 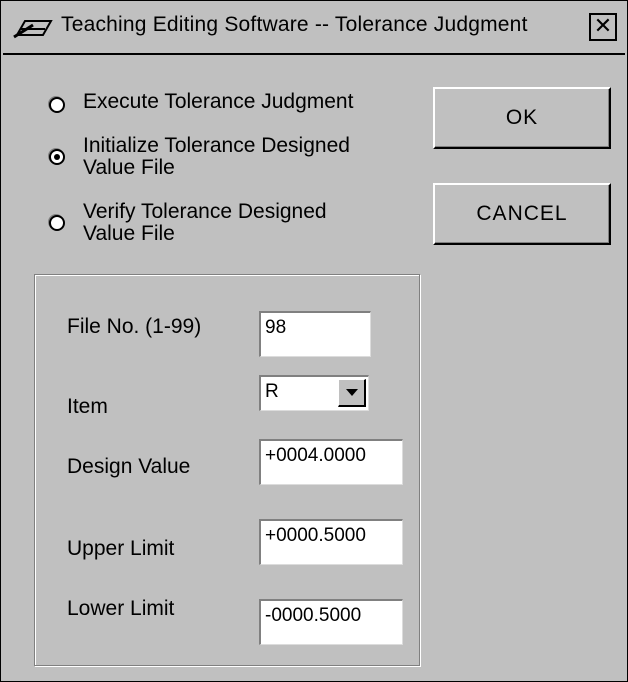 I want to click on radio-verify-designed-value-file: Verify Tolerance Designed Value File, so click(x=214, y=223).